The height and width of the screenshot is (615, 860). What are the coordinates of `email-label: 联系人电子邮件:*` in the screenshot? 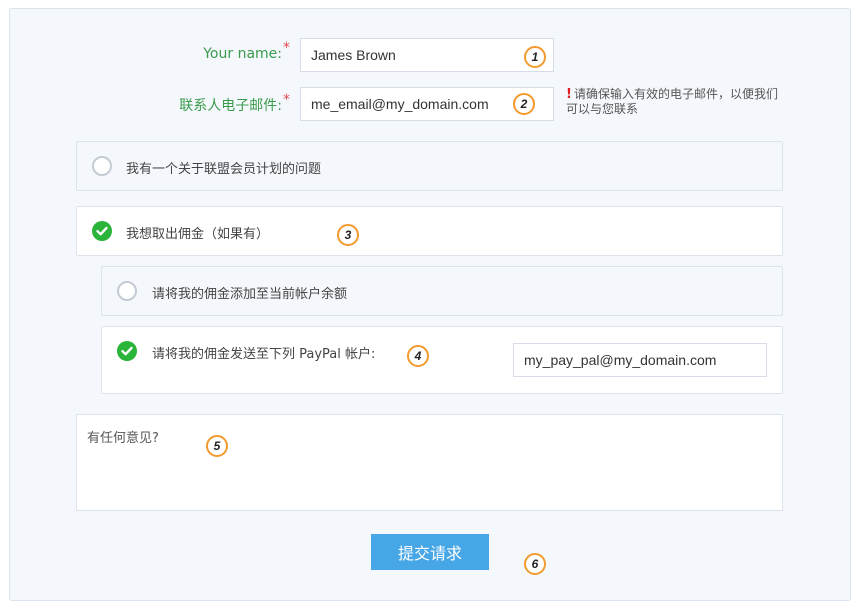 It's located at (210, 103).